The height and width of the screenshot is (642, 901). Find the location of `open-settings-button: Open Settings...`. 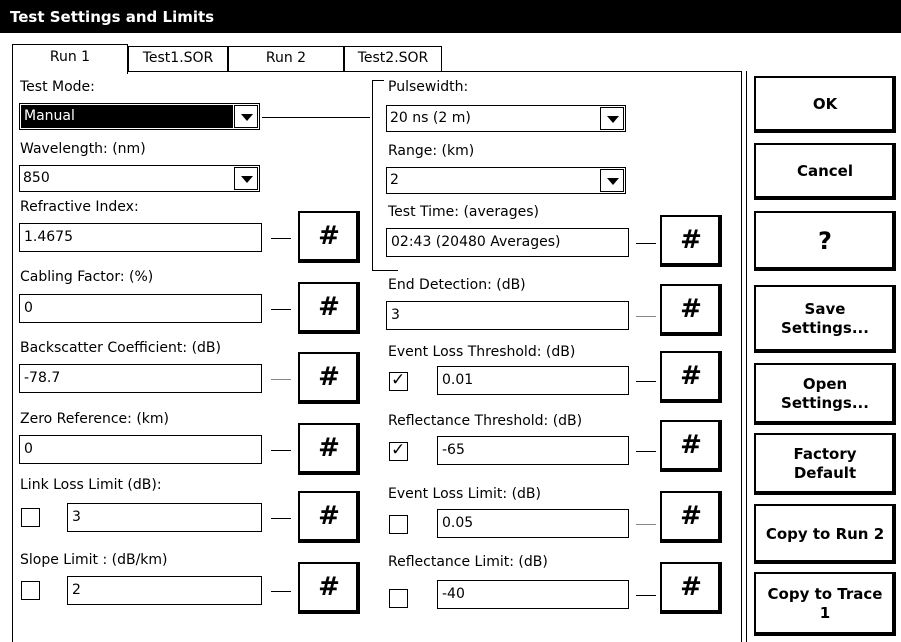

open-settings-button: Open Settings... is located at coordinates (825, 394).